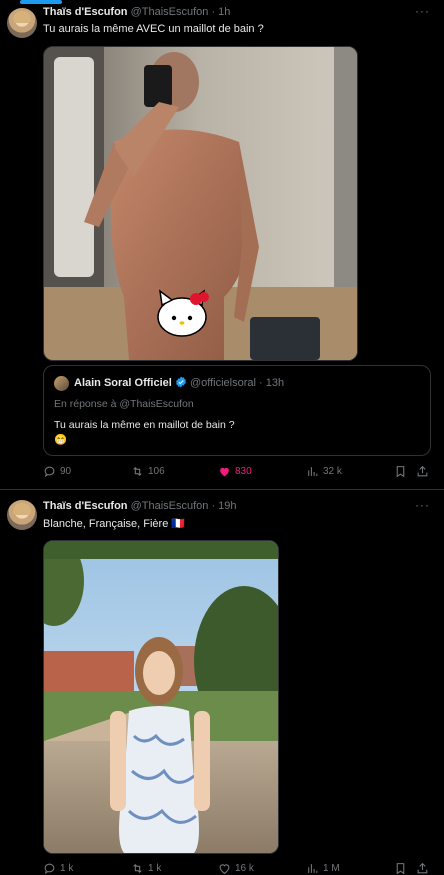 The width and height of the screenshot is (444, 875). What do you see at coordinates (156, 471) in the screenshot?
I see `retweet-count: 106` at bounding box center [156, 471].